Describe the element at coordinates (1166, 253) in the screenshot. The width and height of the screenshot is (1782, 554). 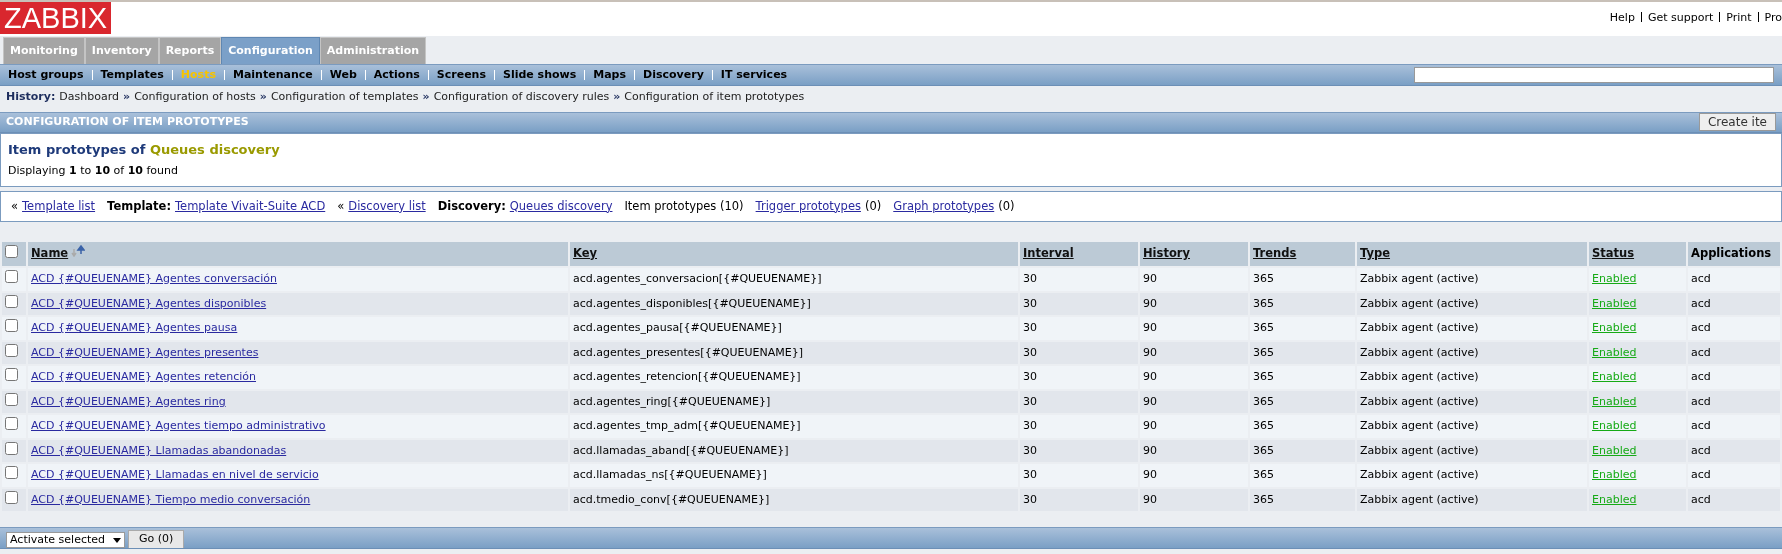
I see `column-header: History` at that location.